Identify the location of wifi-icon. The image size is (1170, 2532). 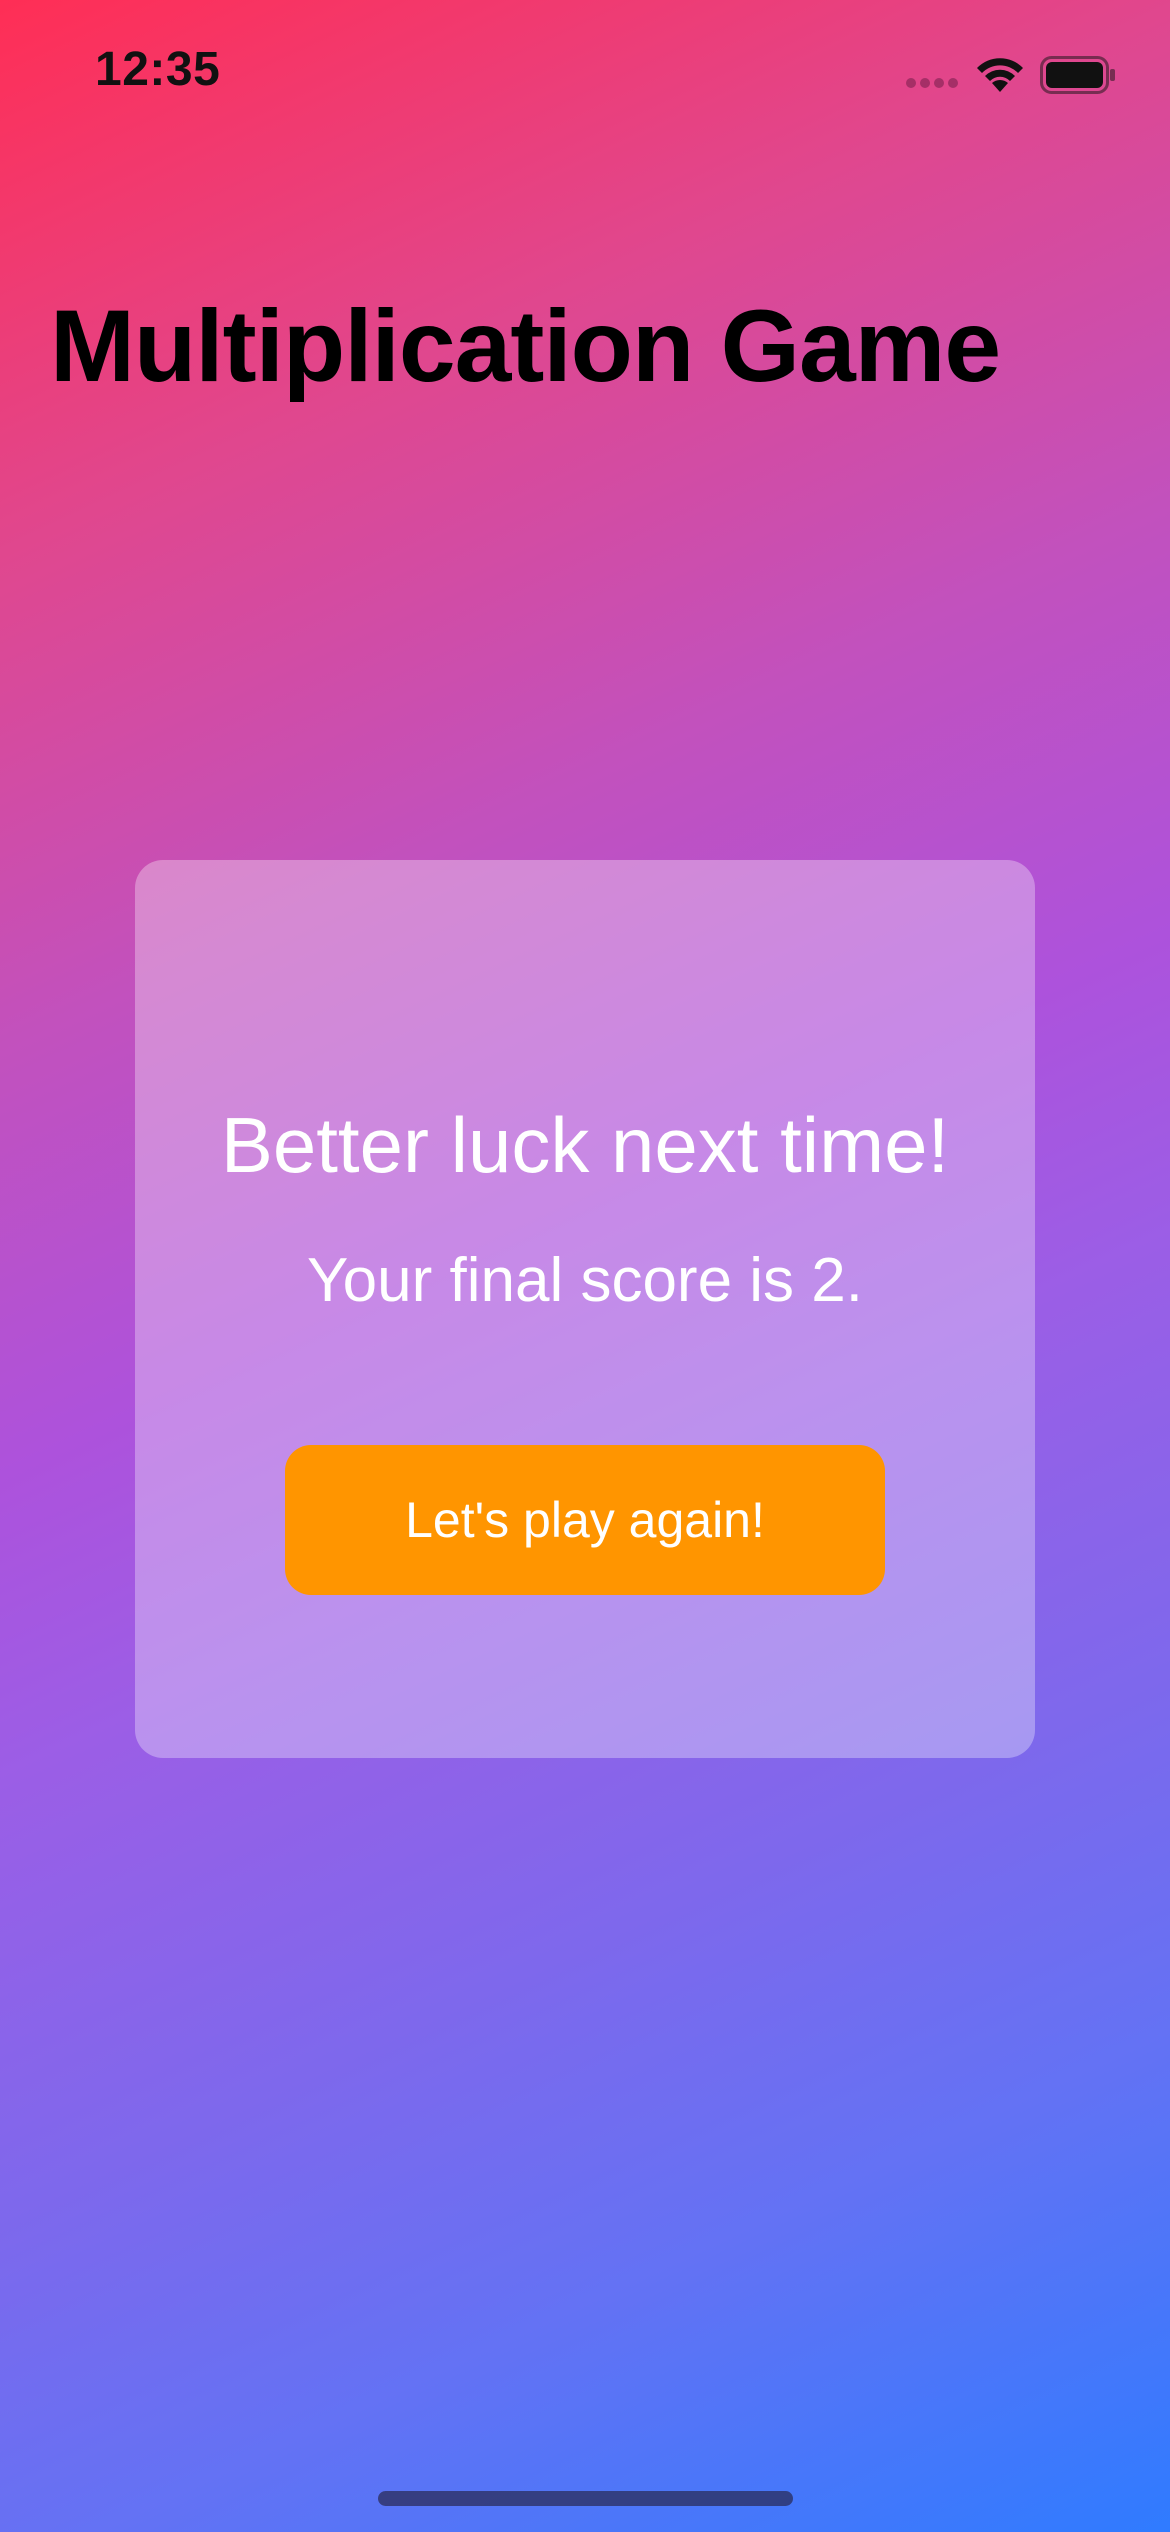
(1000, 75).